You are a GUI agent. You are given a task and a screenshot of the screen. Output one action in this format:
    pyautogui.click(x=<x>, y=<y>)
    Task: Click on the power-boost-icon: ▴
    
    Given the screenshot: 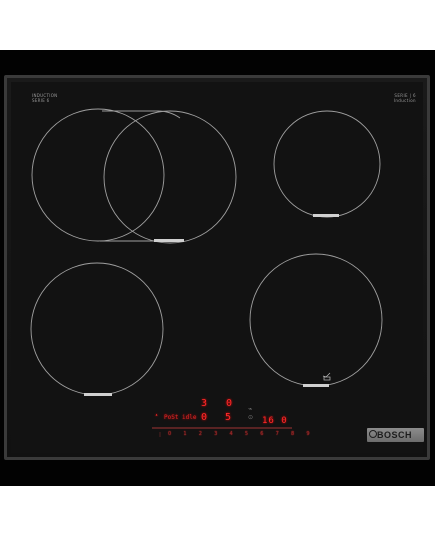 What is the action you would take?
    pyautogui.click(x=156, y=415)
    